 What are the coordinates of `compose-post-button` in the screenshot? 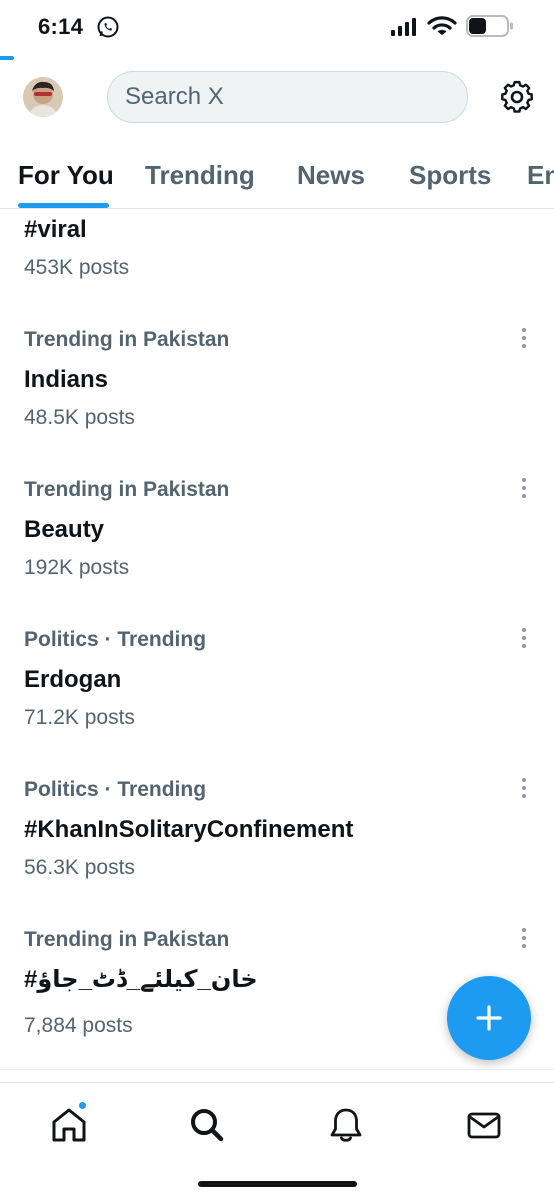 It's located at (489, 1018).